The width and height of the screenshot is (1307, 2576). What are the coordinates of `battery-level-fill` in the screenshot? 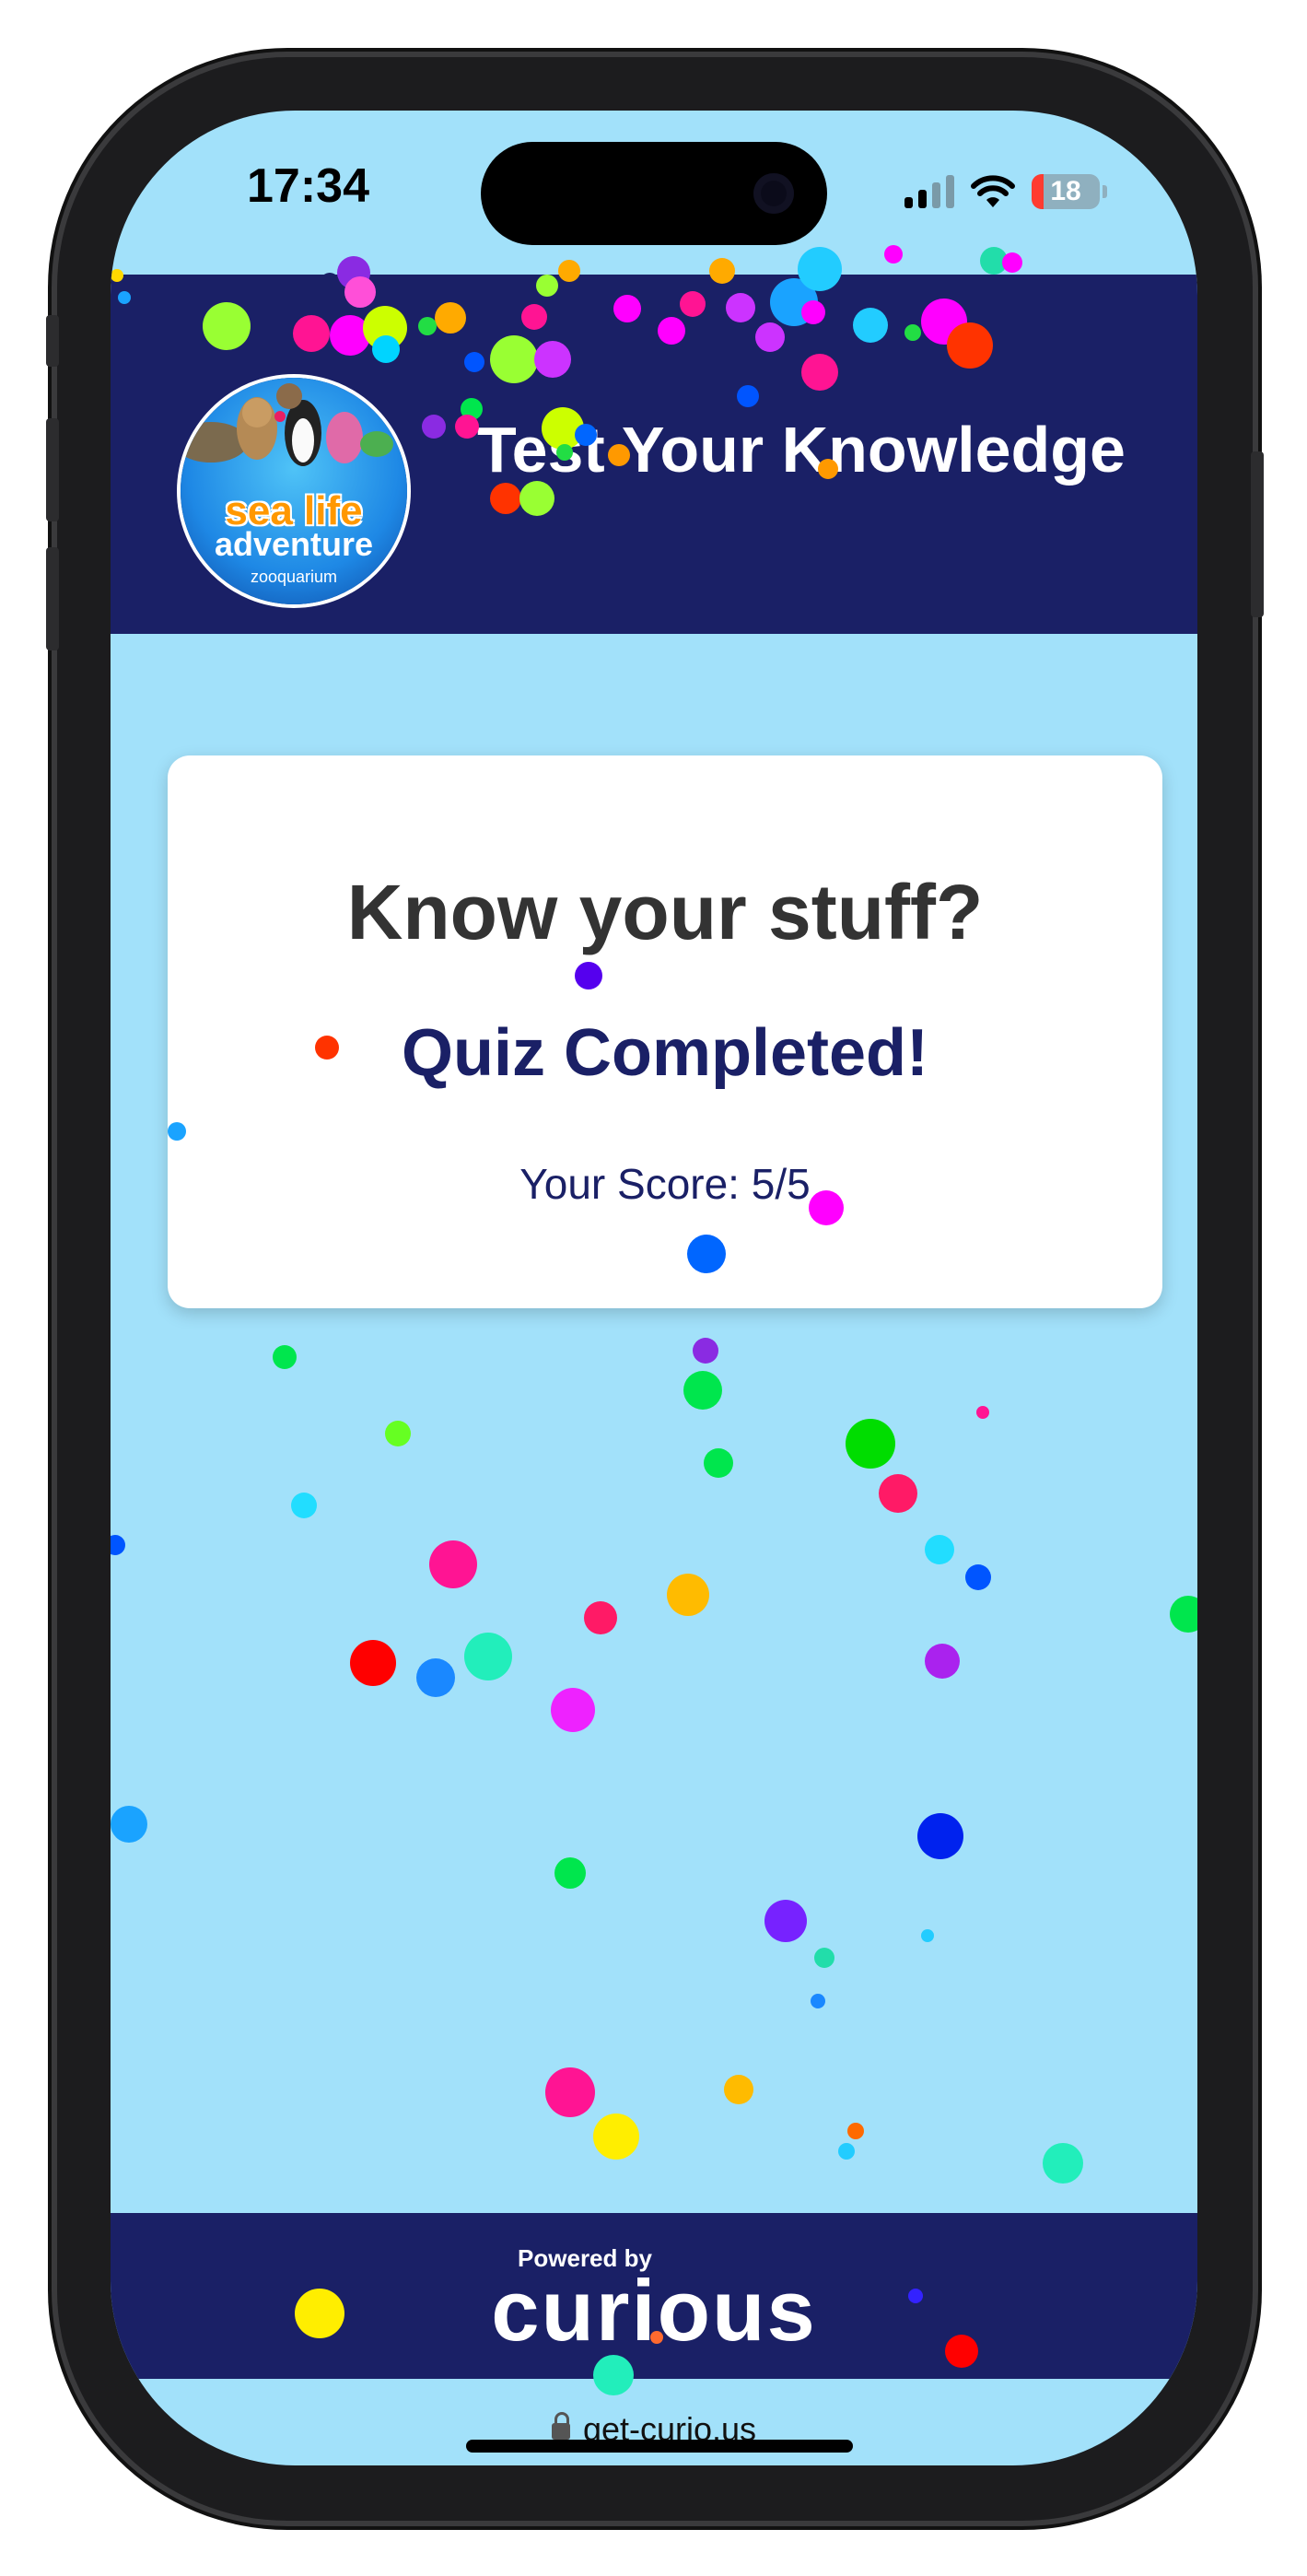 It's located at (1038, 191).